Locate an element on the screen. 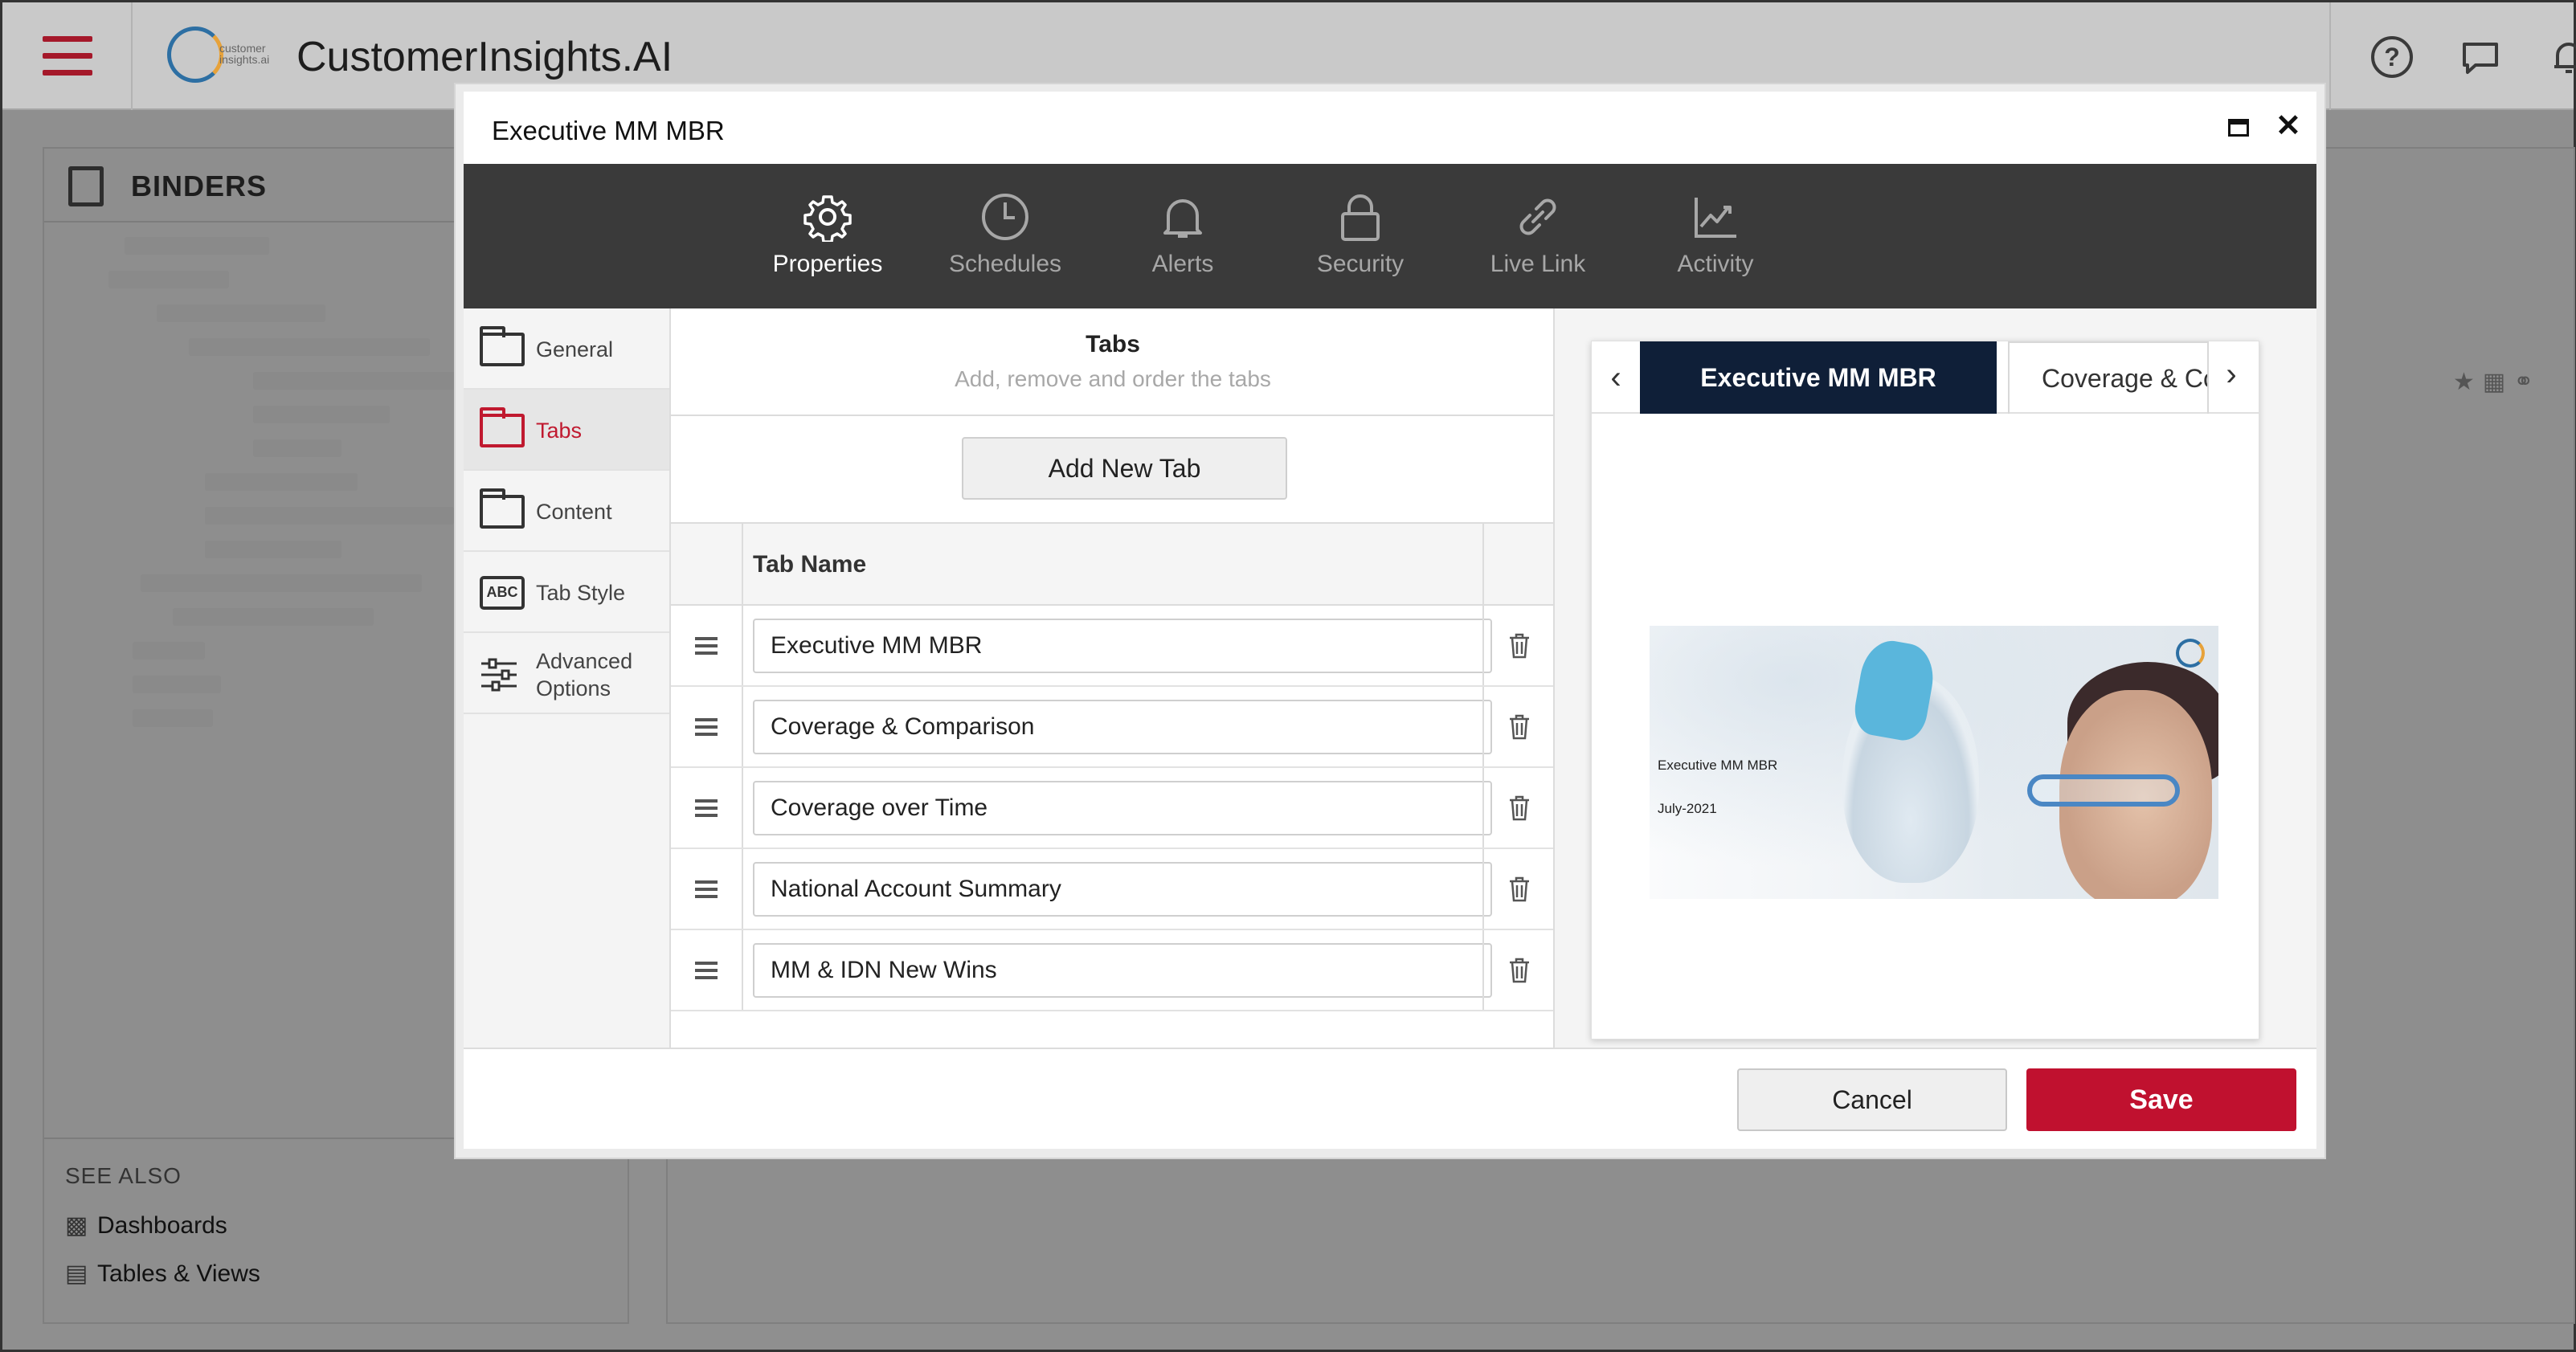 This screenshot has width=2576, height=1352. tool-label: Alerts is located at coordinates (1182, 264).